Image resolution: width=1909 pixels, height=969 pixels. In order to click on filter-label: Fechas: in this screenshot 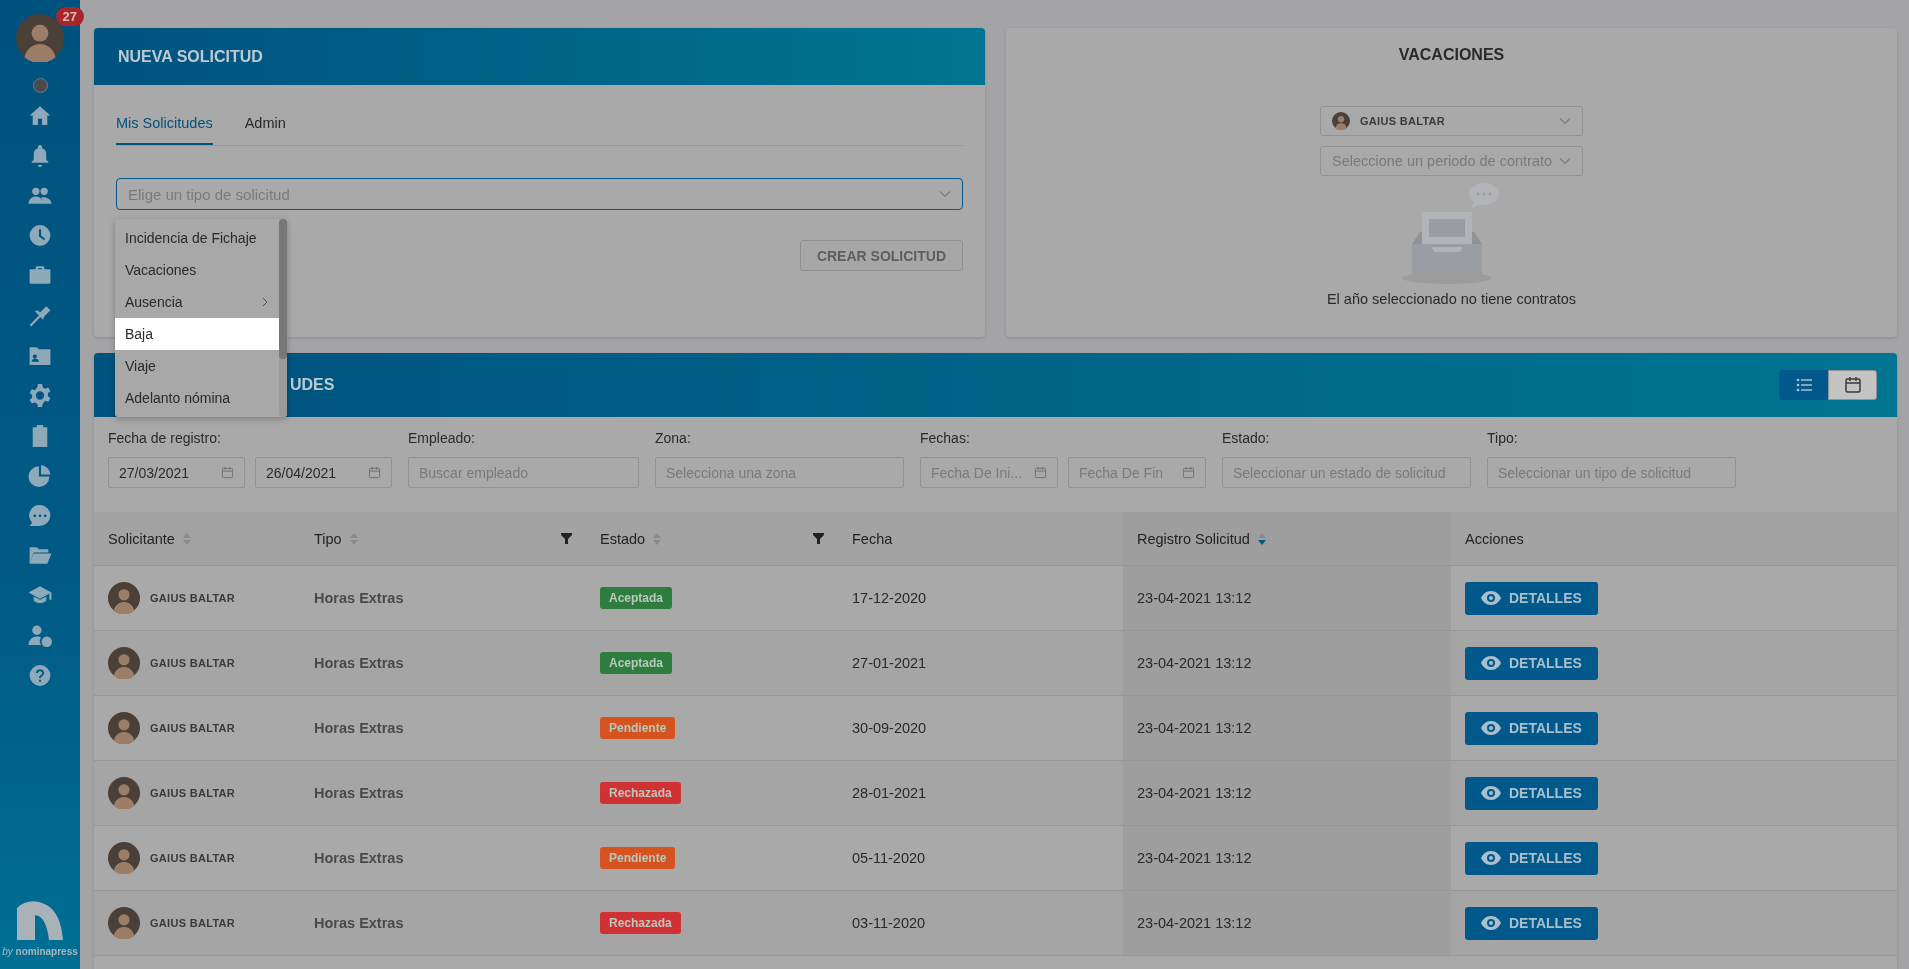, I will do `click(945, 438)`.